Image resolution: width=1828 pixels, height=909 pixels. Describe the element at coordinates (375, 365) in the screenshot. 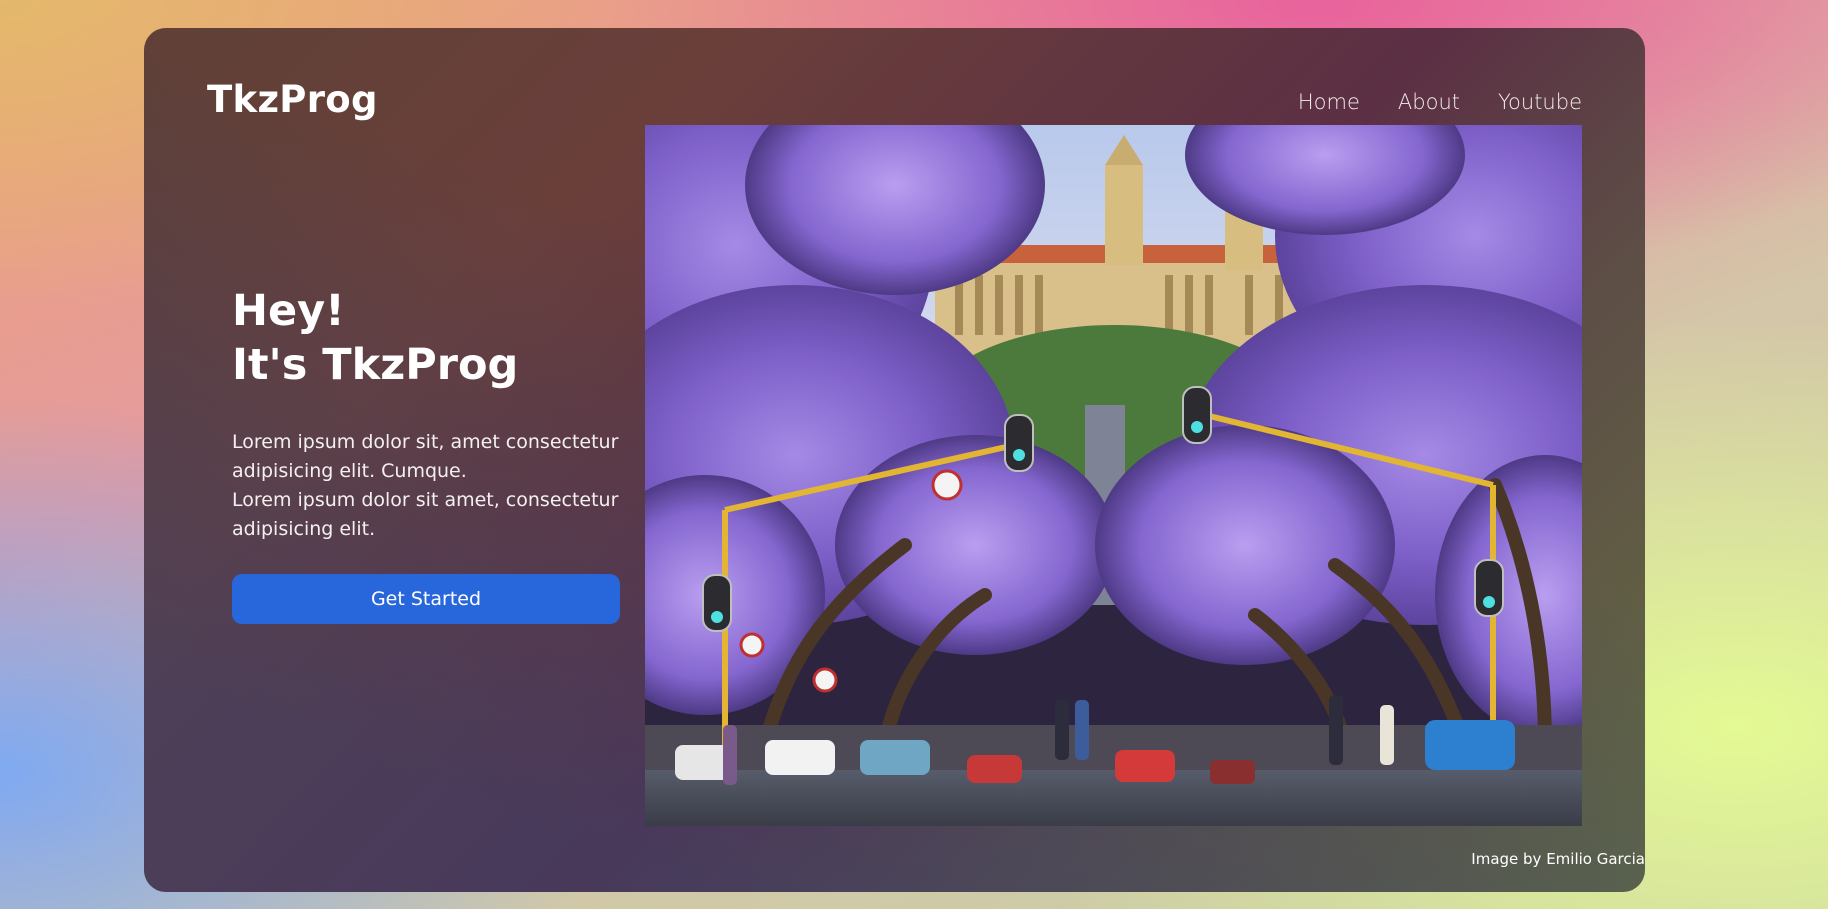

I see `hero-title-line-2: It's TkzProg` at that location.